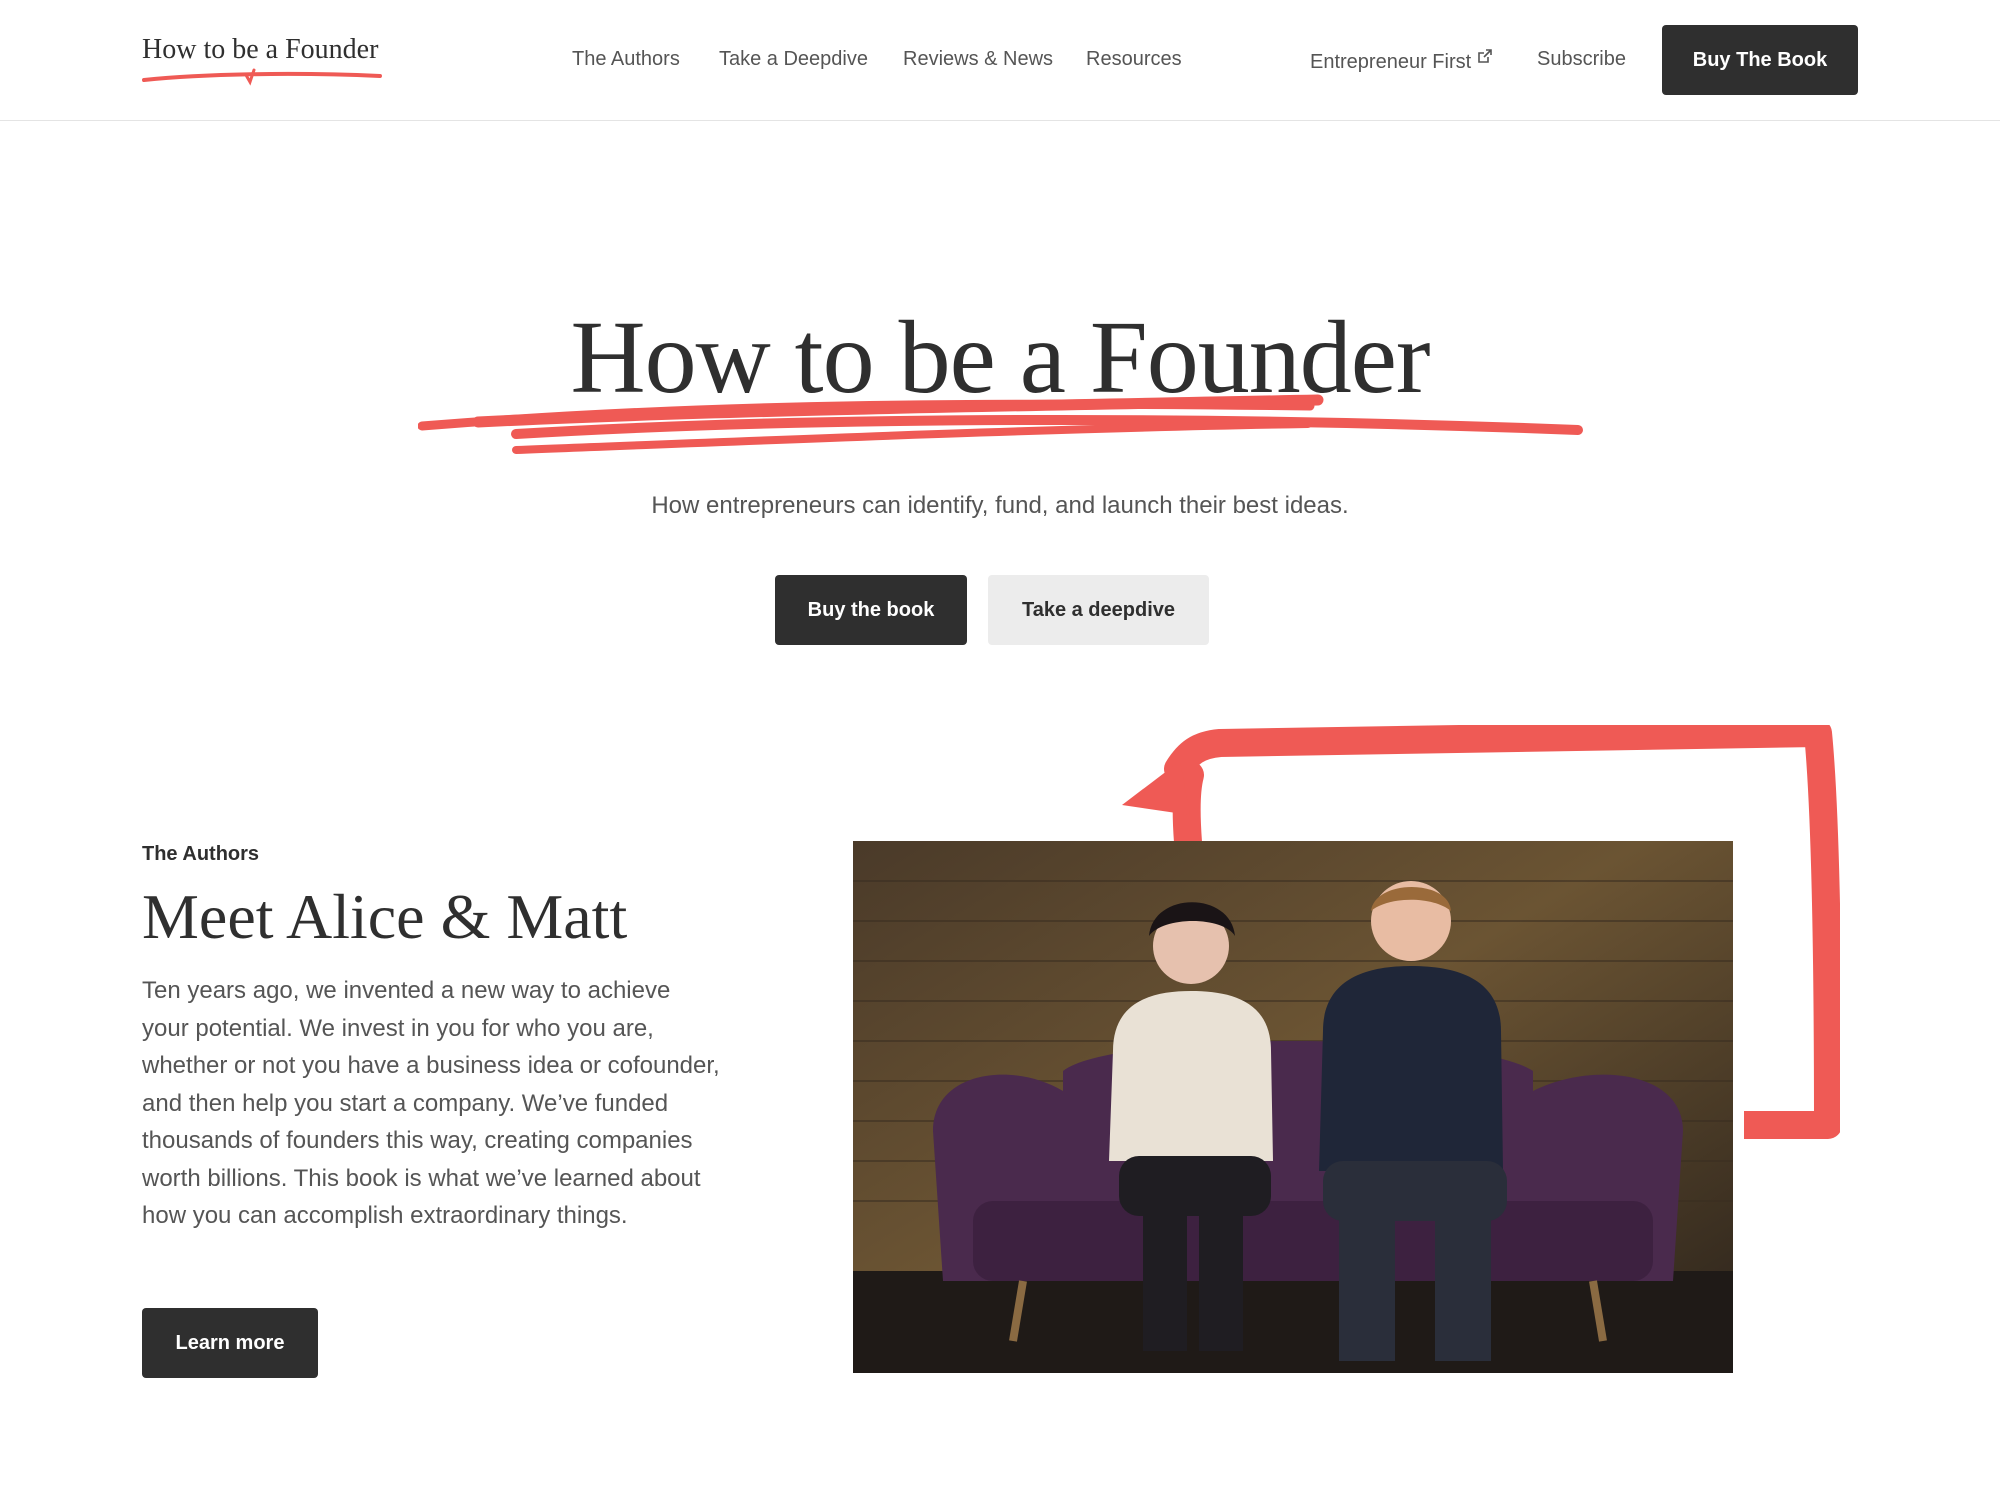 The width and height of the screenshot is (2000, 1500). Describe the element at coordinates (793, 59) in the screenshot. I see `nav-take-a-deepdive: Take a Deepdive` at that location.